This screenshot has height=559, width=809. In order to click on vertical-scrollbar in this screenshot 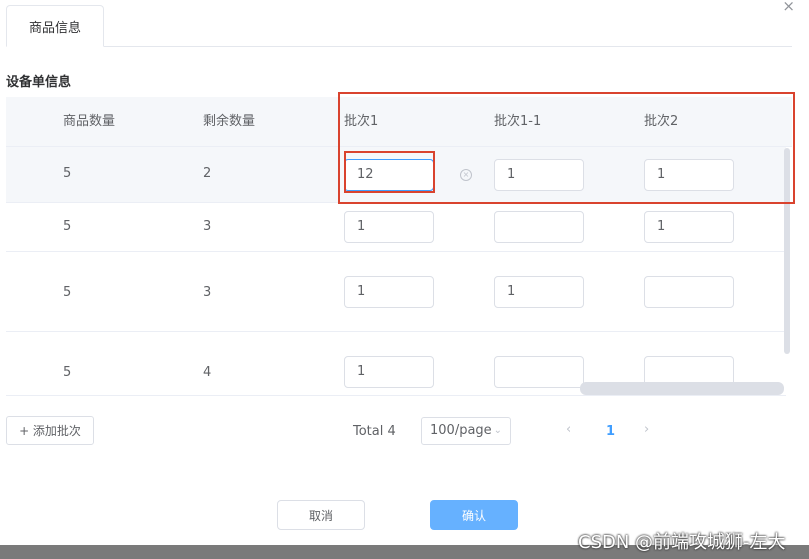, I will do `click(787, 251)`.